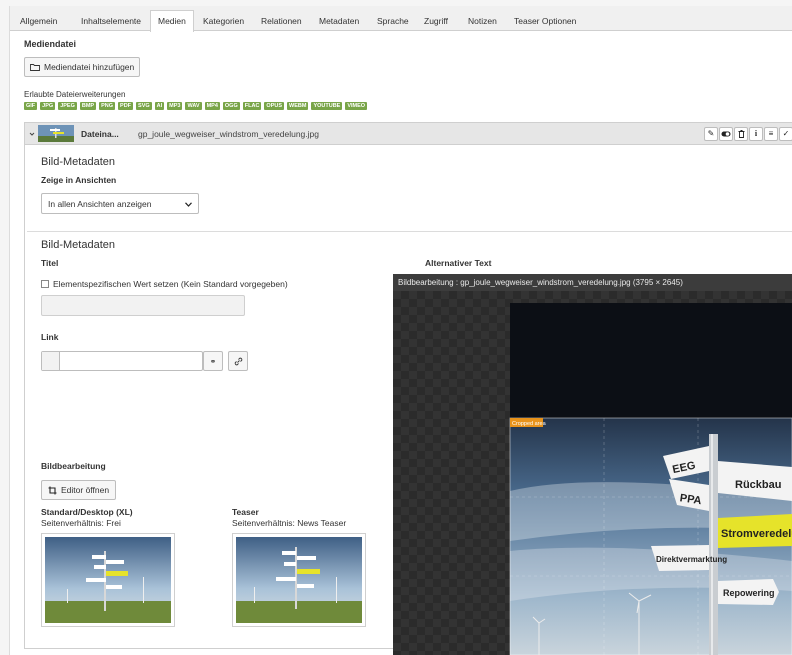 The height and width of the screenshot is (655, 792). I want to click on alt-text-label: Alternativer Text, so click(458, 263).